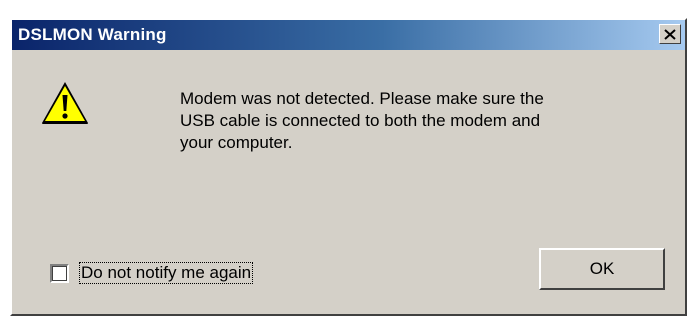  What do you see at coordinates (92, 34) in the screenshot?
I see `window-title: DSLMON Warning` at bounding box center [92, 34].